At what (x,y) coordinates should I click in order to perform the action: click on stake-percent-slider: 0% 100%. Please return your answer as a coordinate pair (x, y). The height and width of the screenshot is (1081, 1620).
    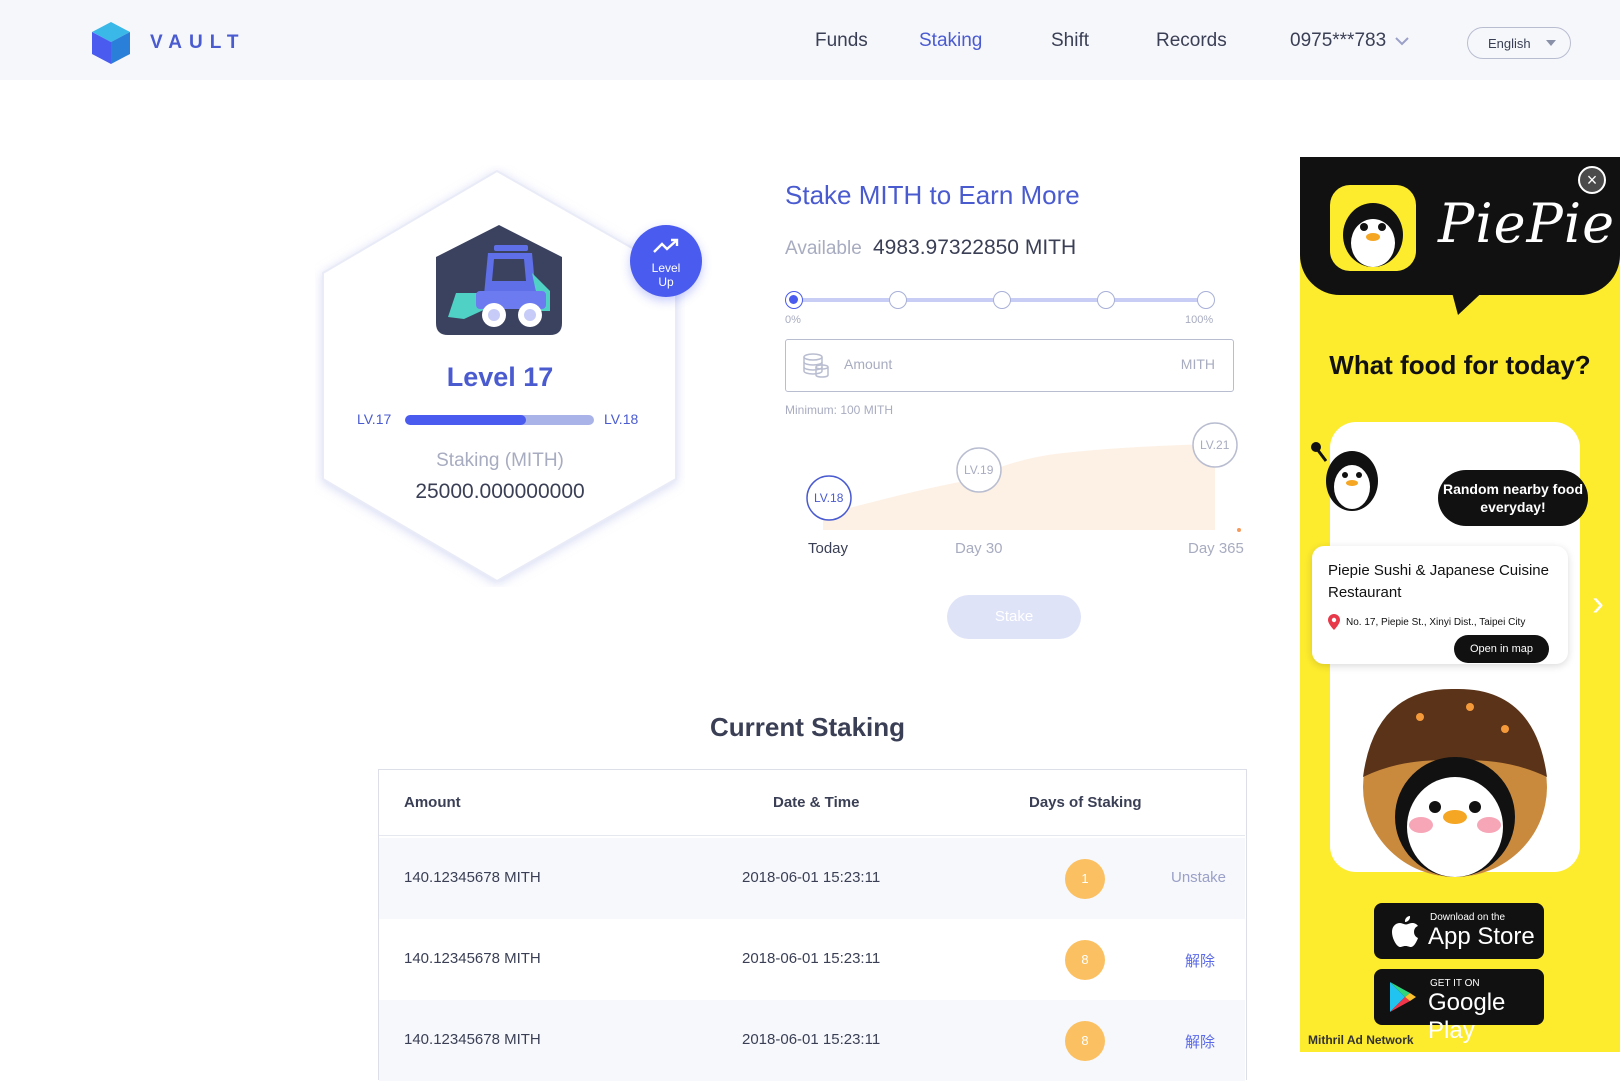
    Looking at the image, I should click on (1000, 308).